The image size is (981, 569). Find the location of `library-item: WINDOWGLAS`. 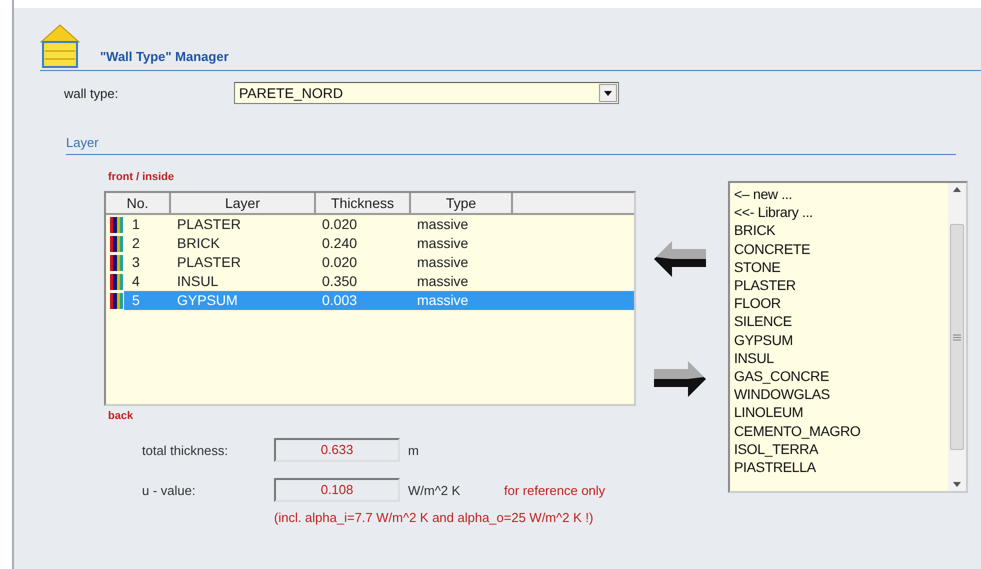

library-item: WINDOWGLAS is located at coordinates (841, 394).